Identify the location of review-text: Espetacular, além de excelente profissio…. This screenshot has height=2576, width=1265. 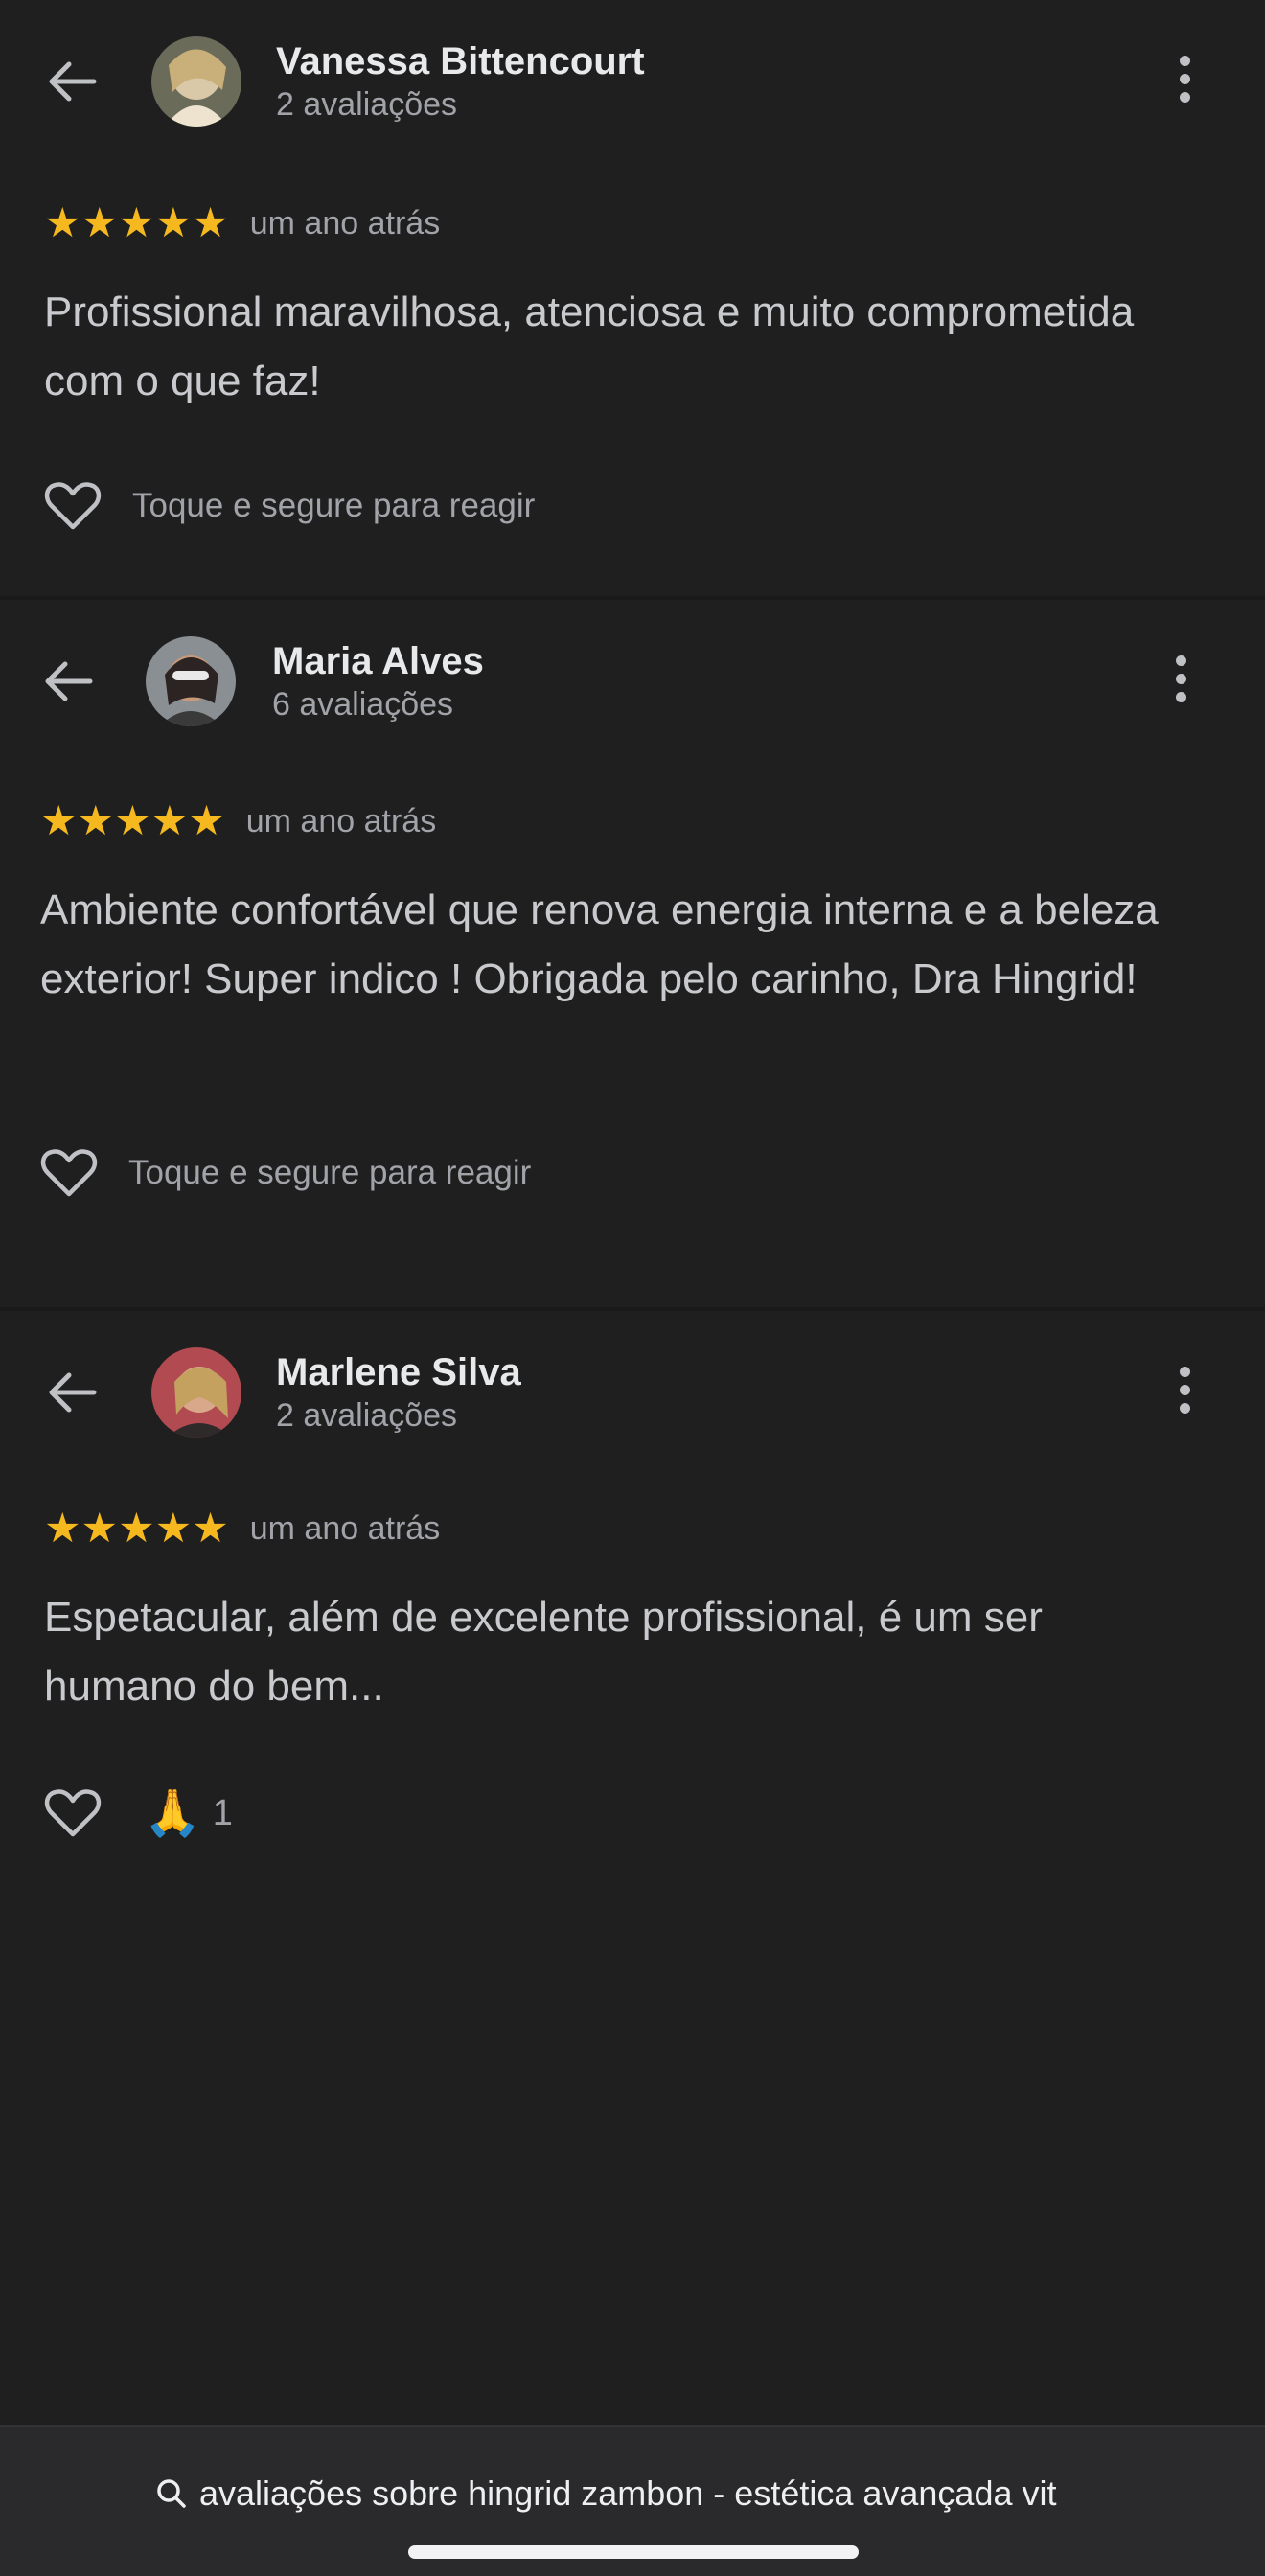
(543, 1652).